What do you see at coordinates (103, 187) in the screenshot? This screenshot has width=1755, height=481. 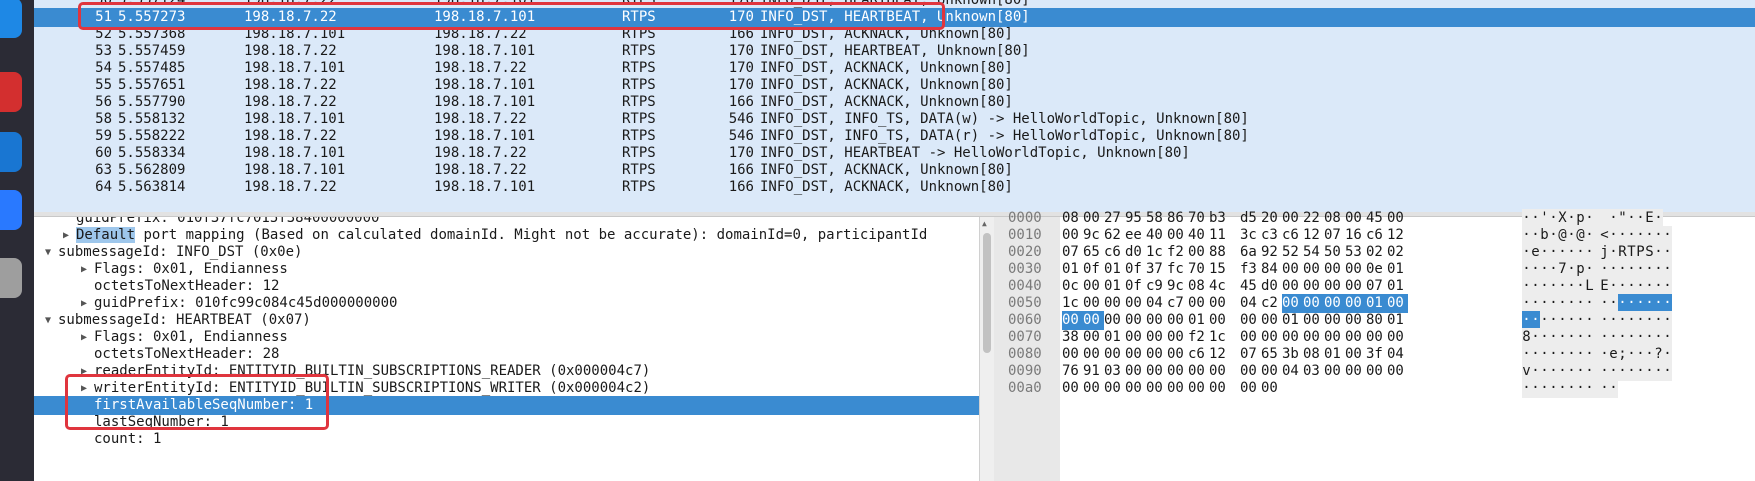 I see `packet-number: 64` at bounding box center [103, 187].